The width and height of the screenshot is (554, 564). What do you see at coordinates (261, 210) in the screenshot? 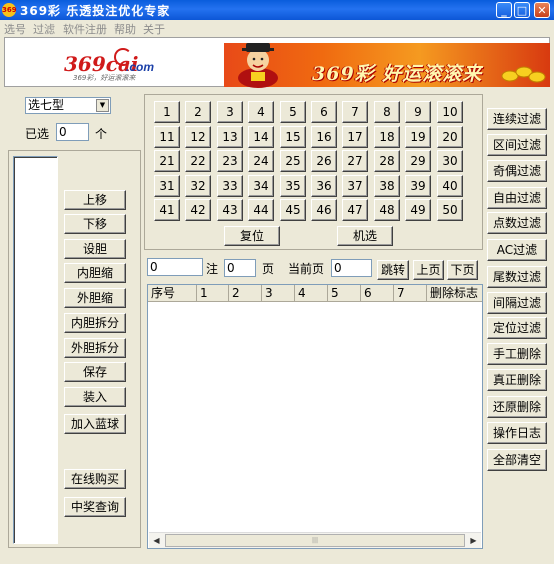
I see `number-button: 44` at bounding box center [261, 210].